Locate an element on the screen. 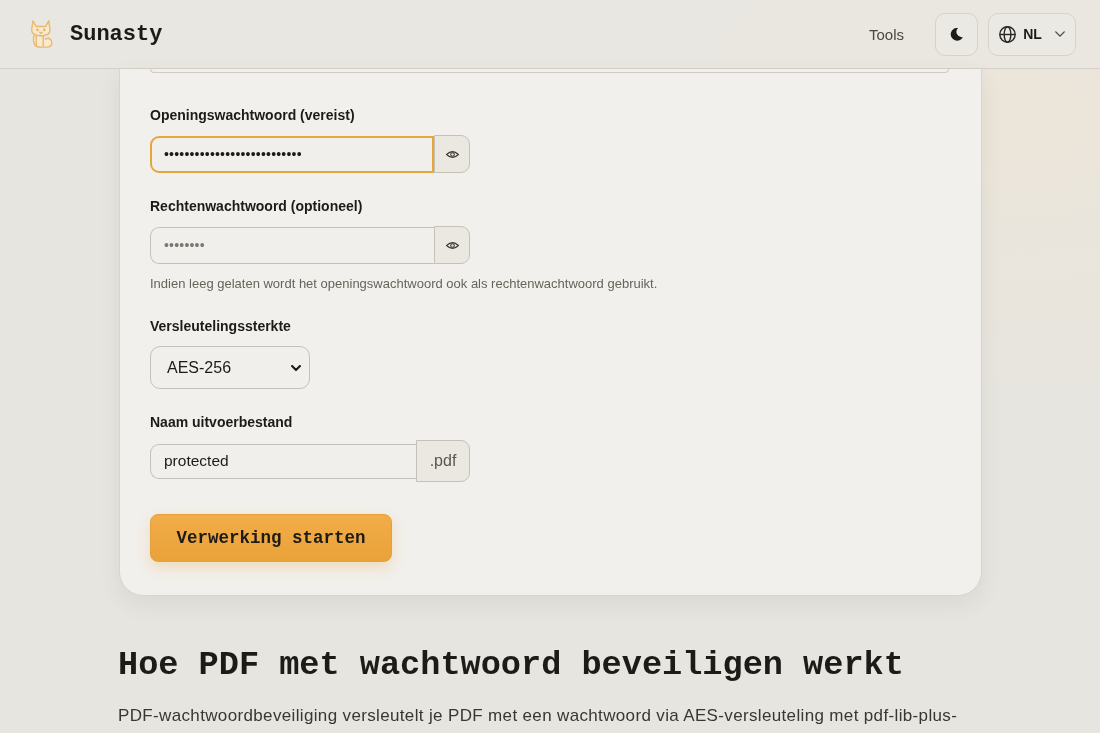 This screenshot has width=1100, height=733. input-field: protected is located at coordinates (283, 461).